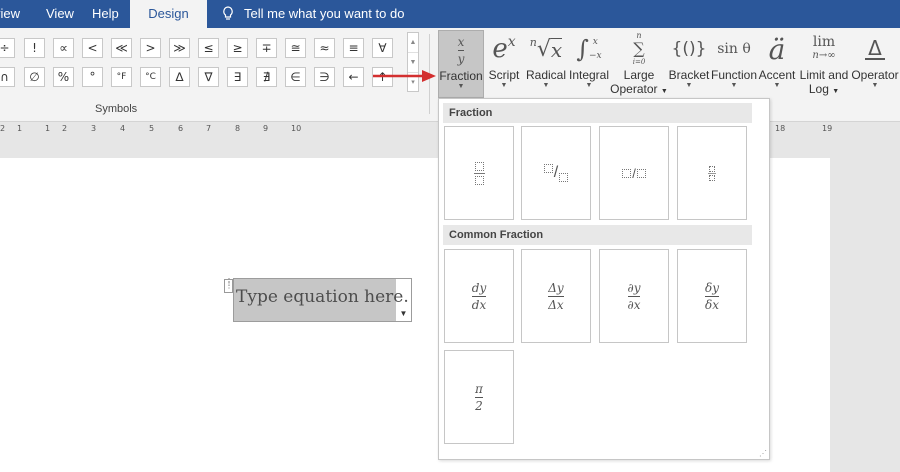 This screenshot has height=472, width=900. Describe the element at coordinates (689, 75) in the screenshot. I see `bracket-label: Bracket` at that location.